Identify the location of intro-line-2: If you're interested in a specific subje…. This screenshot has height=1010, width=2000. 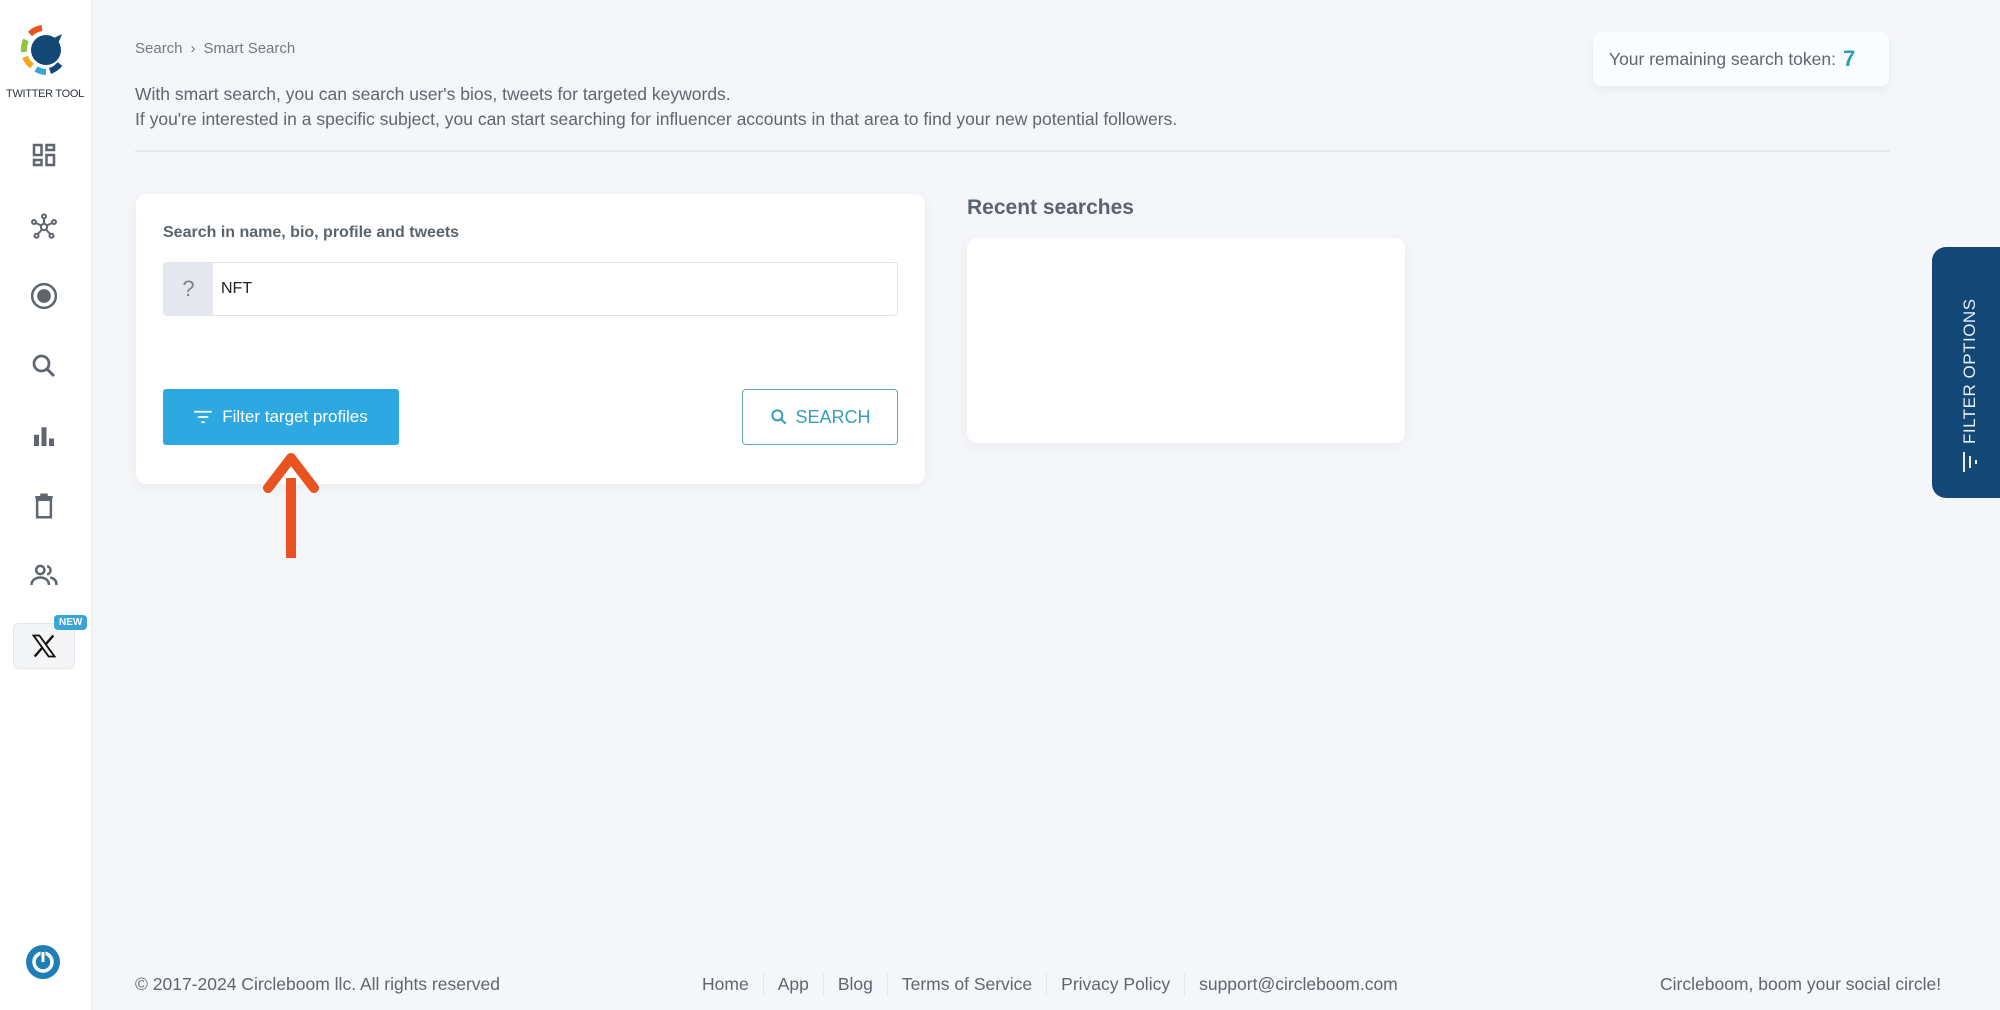
(656, 119).